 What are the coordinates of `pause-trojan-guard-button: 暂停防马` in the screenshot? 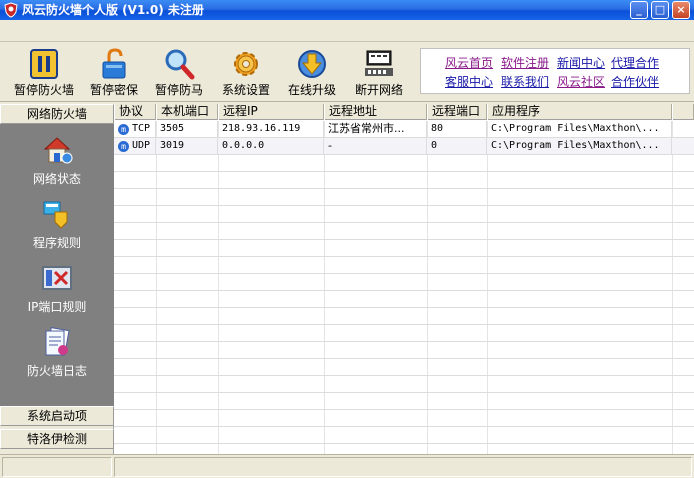 It's located at (179, 73).